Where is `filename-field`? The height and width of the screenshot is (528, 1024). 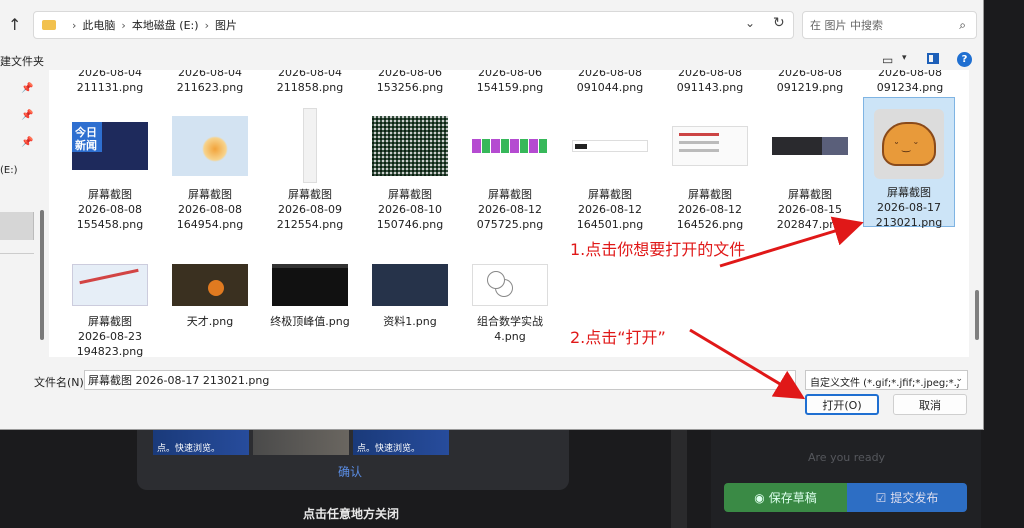 filename-field is located at coordinates (440, 380).